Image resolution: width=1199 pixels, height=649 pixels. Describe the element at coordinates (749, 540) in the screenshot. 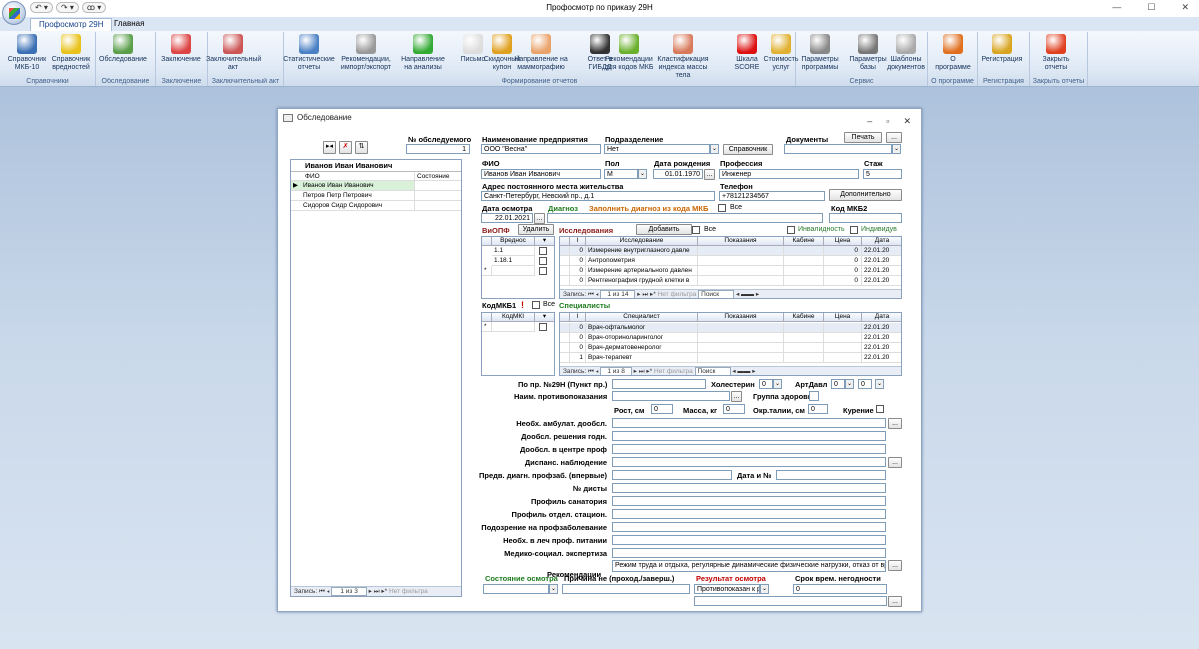

I see `field-f10` at that location.